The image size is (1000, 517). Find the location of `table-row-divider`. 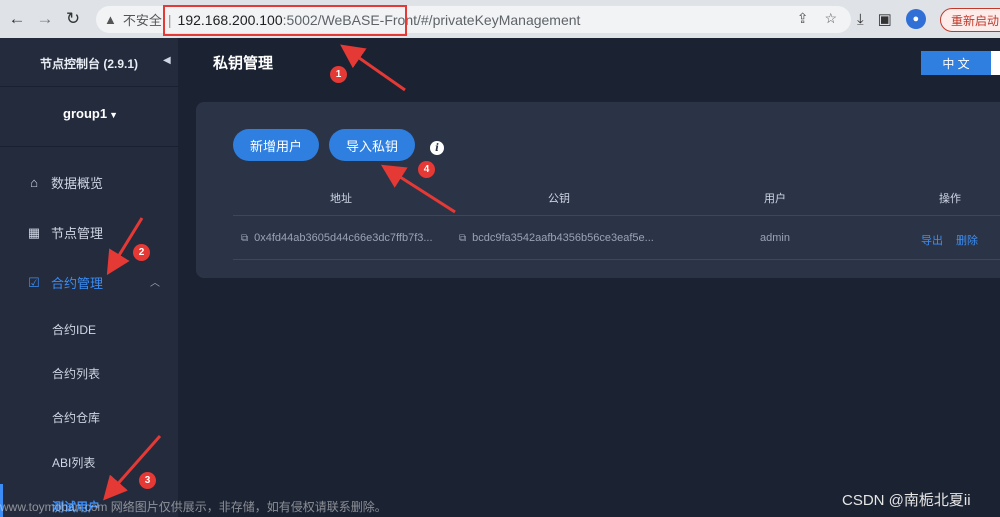

table-row-divider is located at coordinates (616, 259).